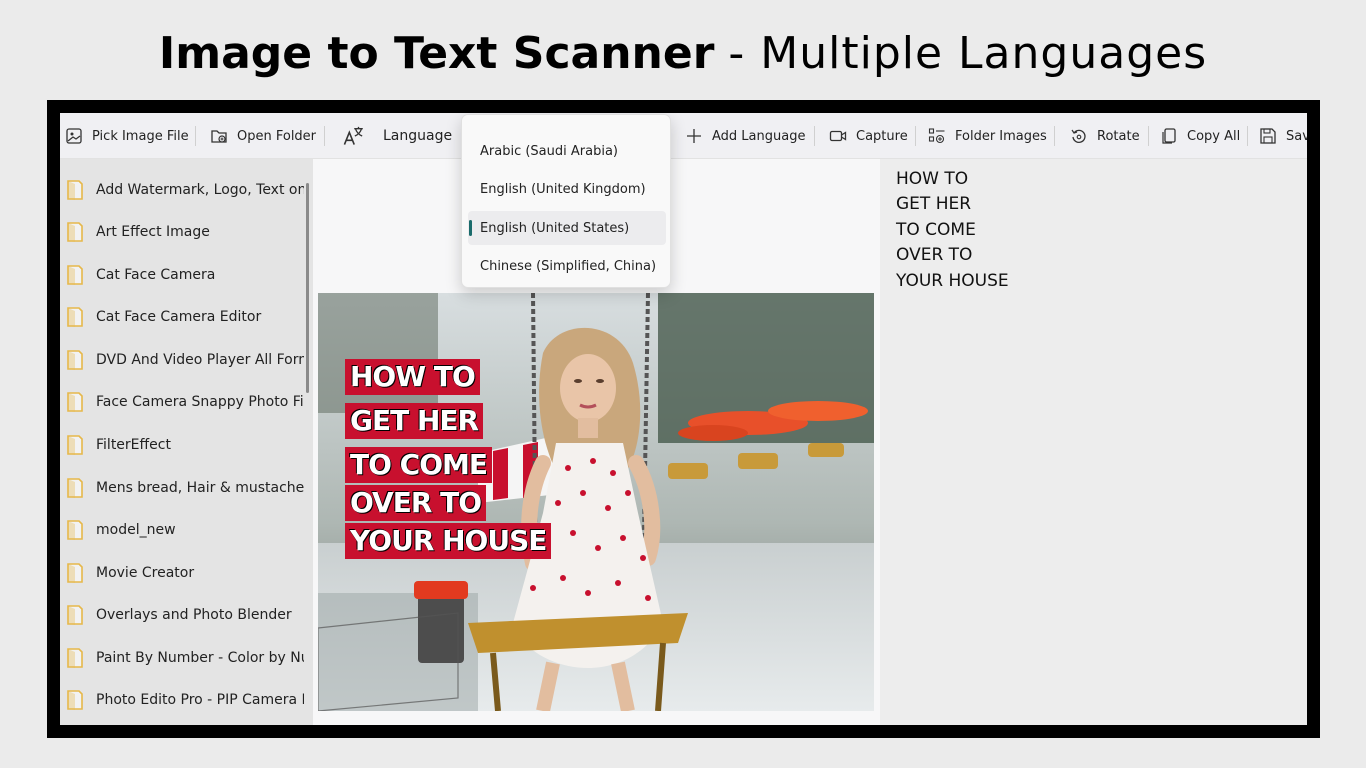  What do you see at coordinates (838, 136) in the screenshot?
I see `video-camera-icon` at bounding box center [838, 136].